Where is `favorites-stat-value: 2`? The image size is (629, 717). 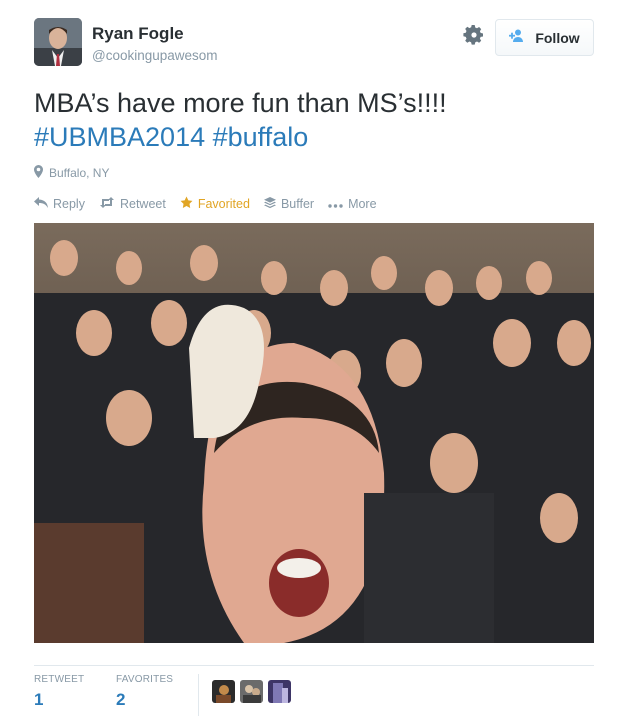
favorites-stat-value: 2 is located at coordinates (121, 699).